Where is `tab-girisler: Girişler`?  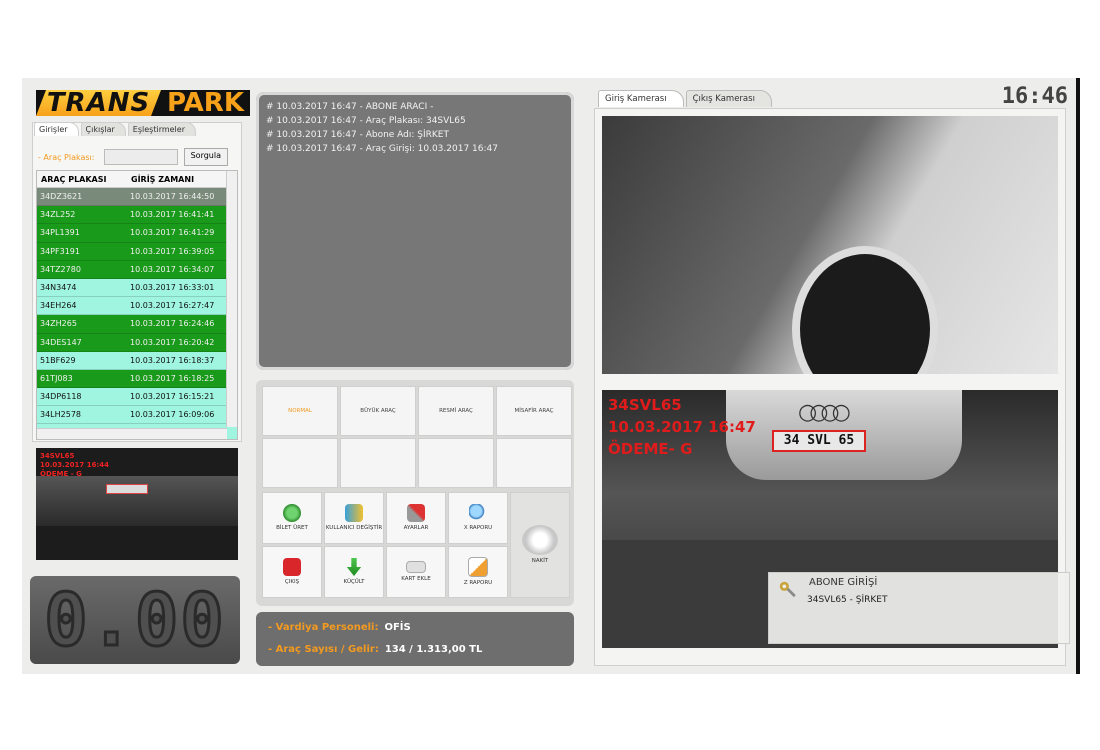
tab-girisler: Girişler is located at coordinates (56, 129).